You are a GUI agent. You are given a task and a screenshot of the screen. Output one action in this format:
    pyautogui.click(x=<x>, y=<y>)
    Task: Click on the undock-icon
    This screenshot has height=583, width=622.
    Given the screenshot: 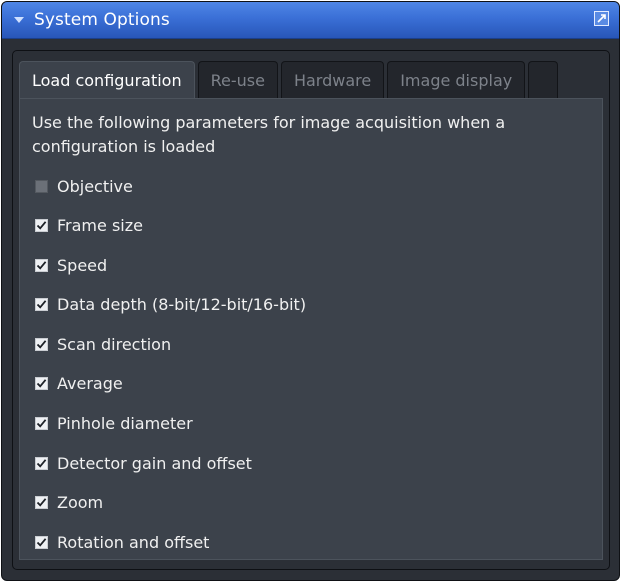 What is the action you would take?
    pyautogui.click(x=601, y=18)
    